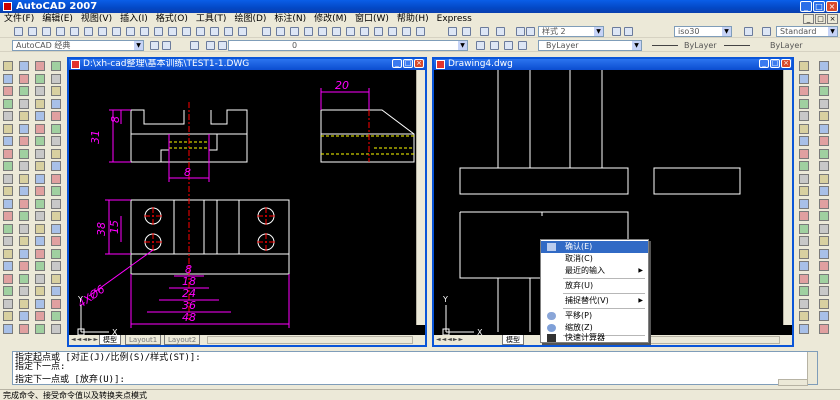 Image resolution: width=840 pixels, height=400 pixels. I want to click on drawing2-horizontal-scrollbar, so click(712, 340).